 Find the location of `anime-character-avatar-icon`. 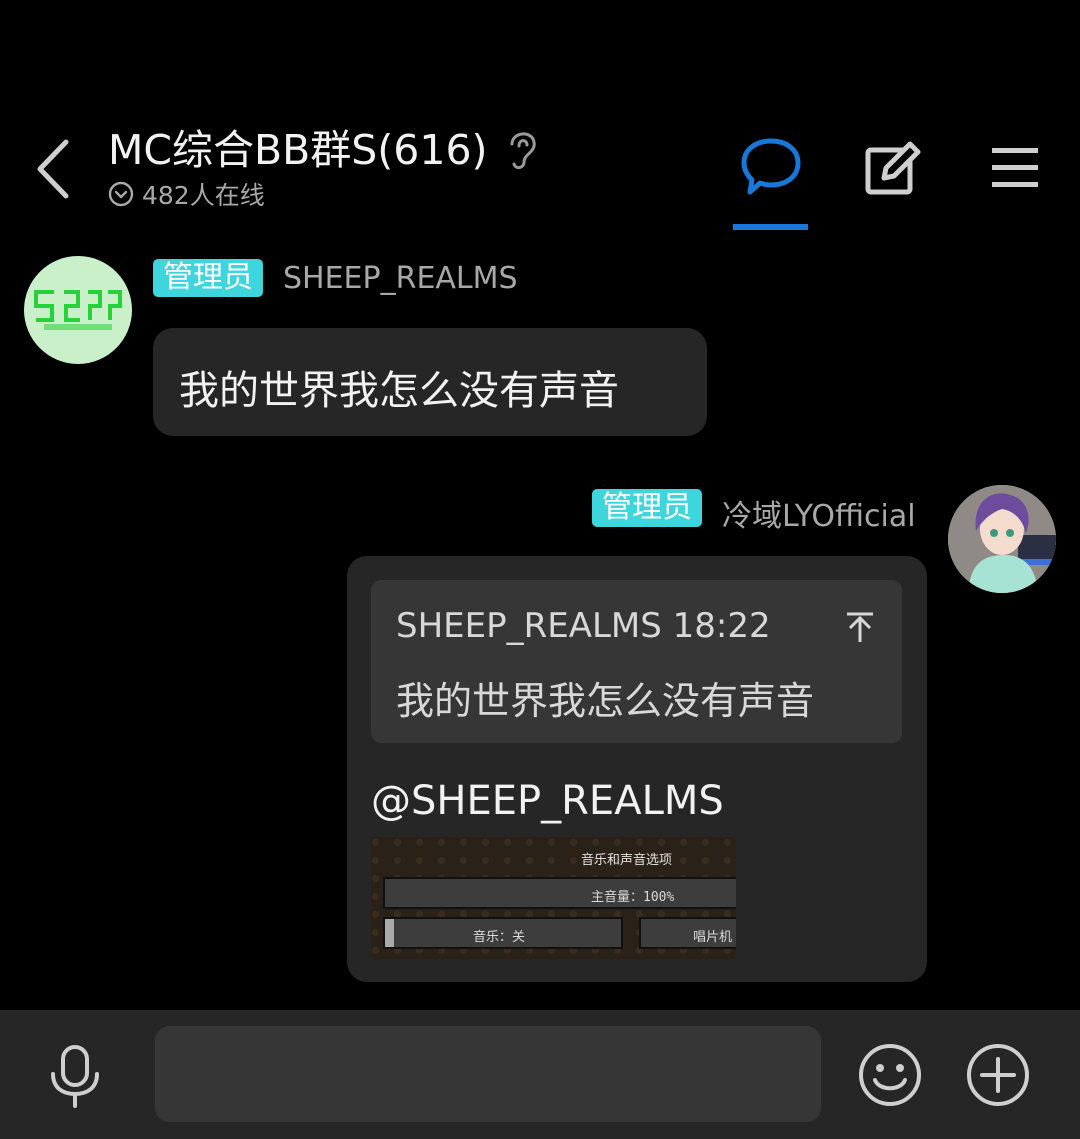

anime-character-avatar-icon is located at coordinates (1002, 539).